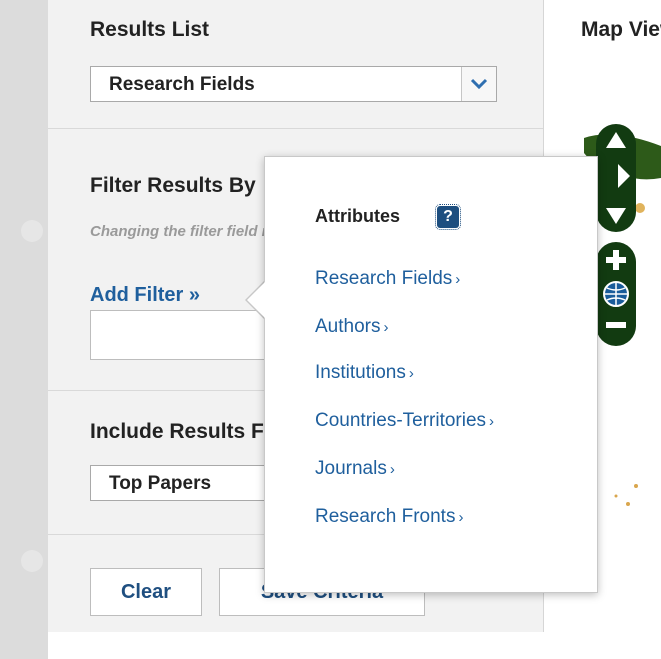 The width and height of the screenshot is (661, 659). What do you see at coordinates (145, 295) in the screenshot?
I see `add-filter-link: Add Filter »` at bounding box center [145, 295].